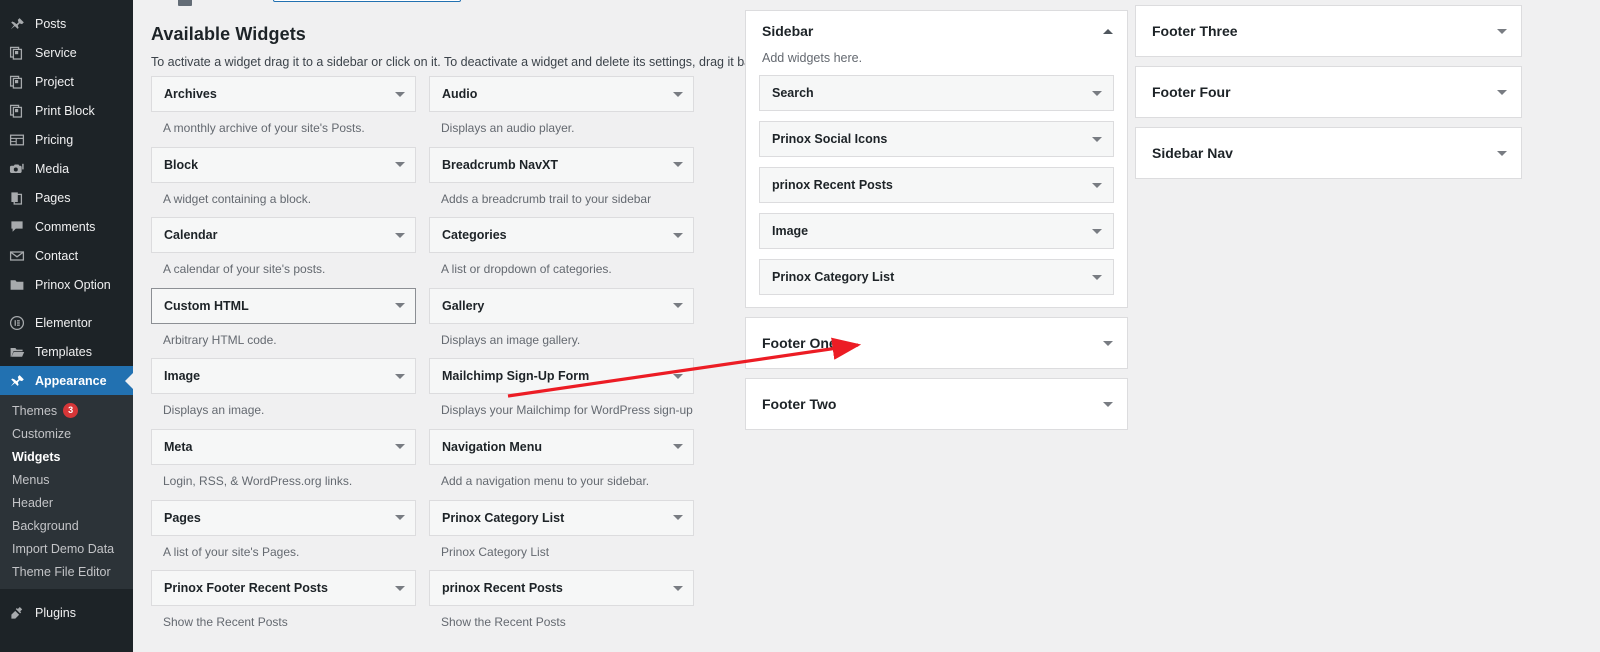 This screenshot has width=1600, height=652. I want to click on chevron-up-icon, so click(1108, 31).